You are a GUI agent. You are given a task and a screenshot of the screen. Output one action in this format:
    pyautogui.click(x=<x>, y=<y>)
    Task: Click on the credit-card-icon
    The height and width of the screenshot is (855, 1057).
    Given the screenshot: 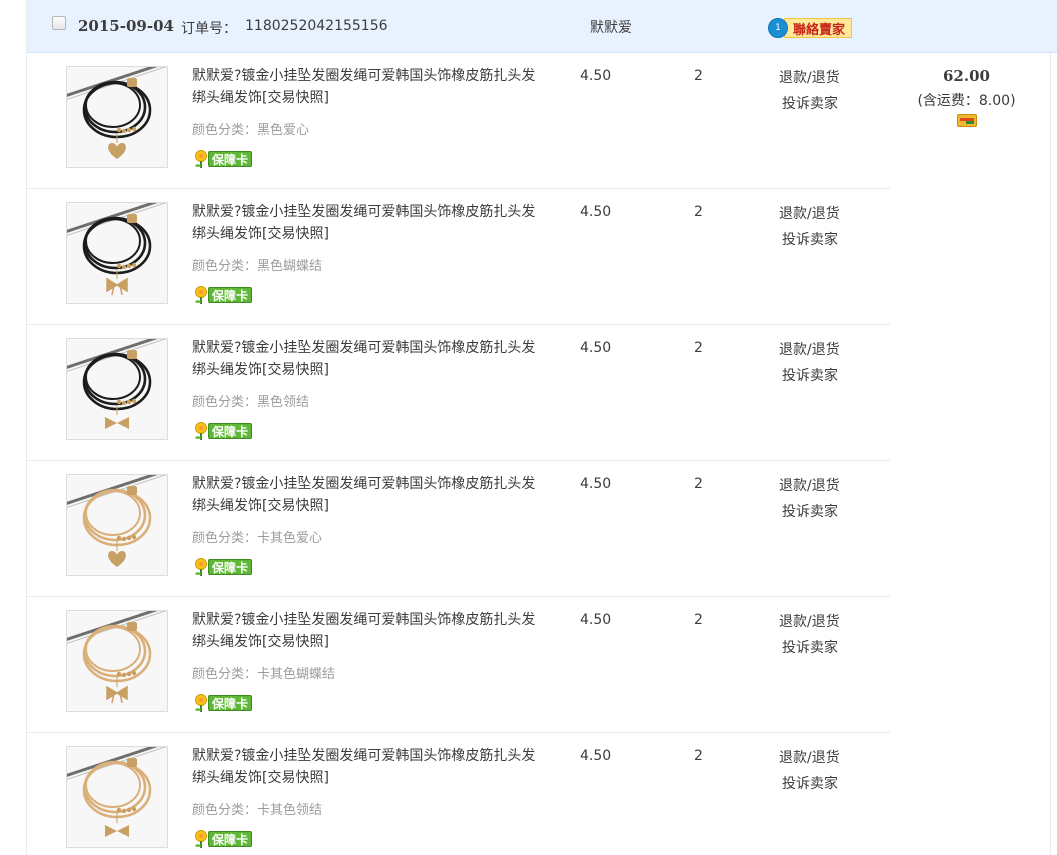 What is the action you would take?
    pyautogui.click(x=967, y=120)
    